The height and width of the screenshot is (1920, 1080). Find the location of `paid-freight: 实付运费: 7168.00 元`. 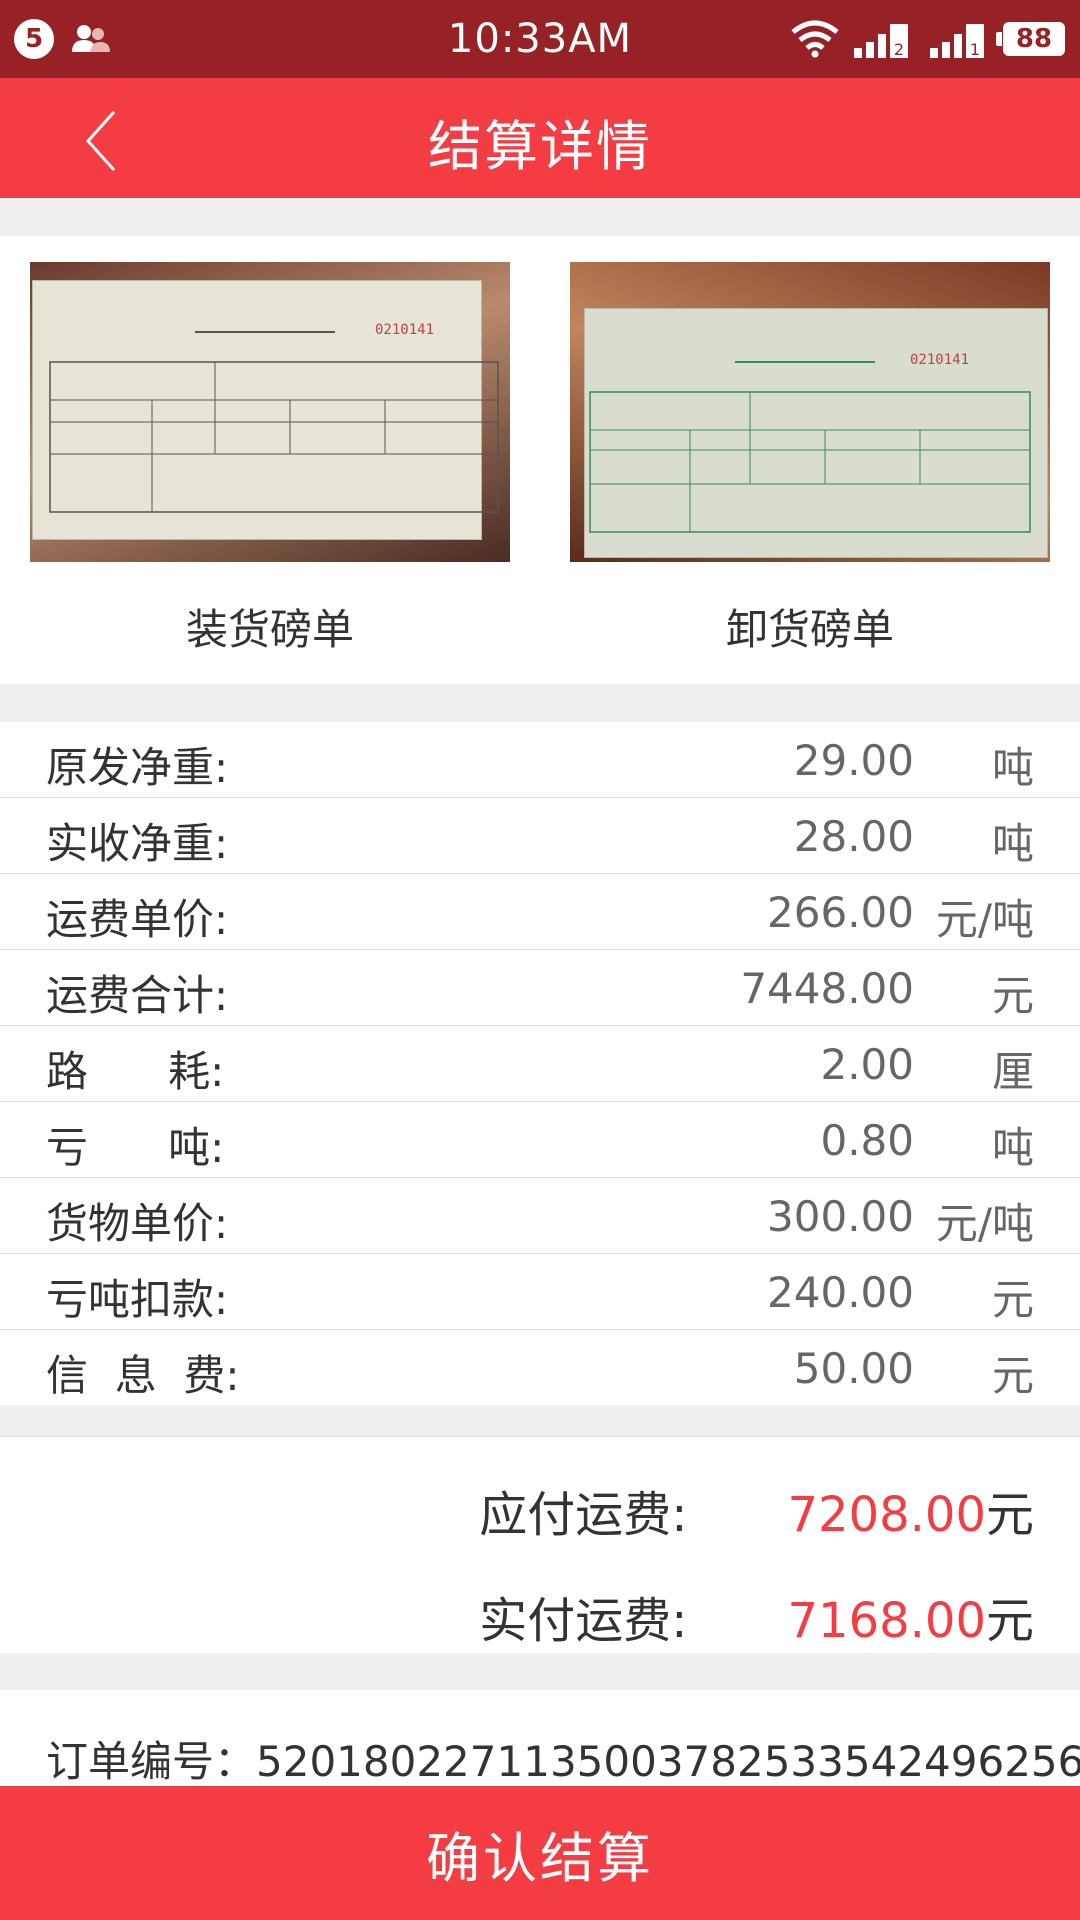

paid-freight: 实付运费: 7168.00 元 is located at coordinates (756, 1616).